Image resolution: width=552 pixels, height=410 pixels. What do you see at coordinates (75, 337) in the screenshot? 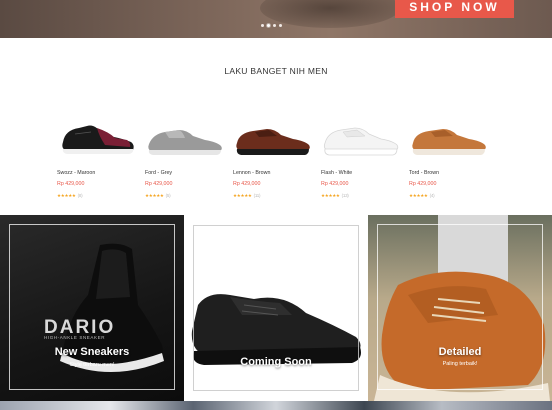
I see `brand-tagline: HIGH-ANKLE SNEAKER` at bounding box center [75, 337].